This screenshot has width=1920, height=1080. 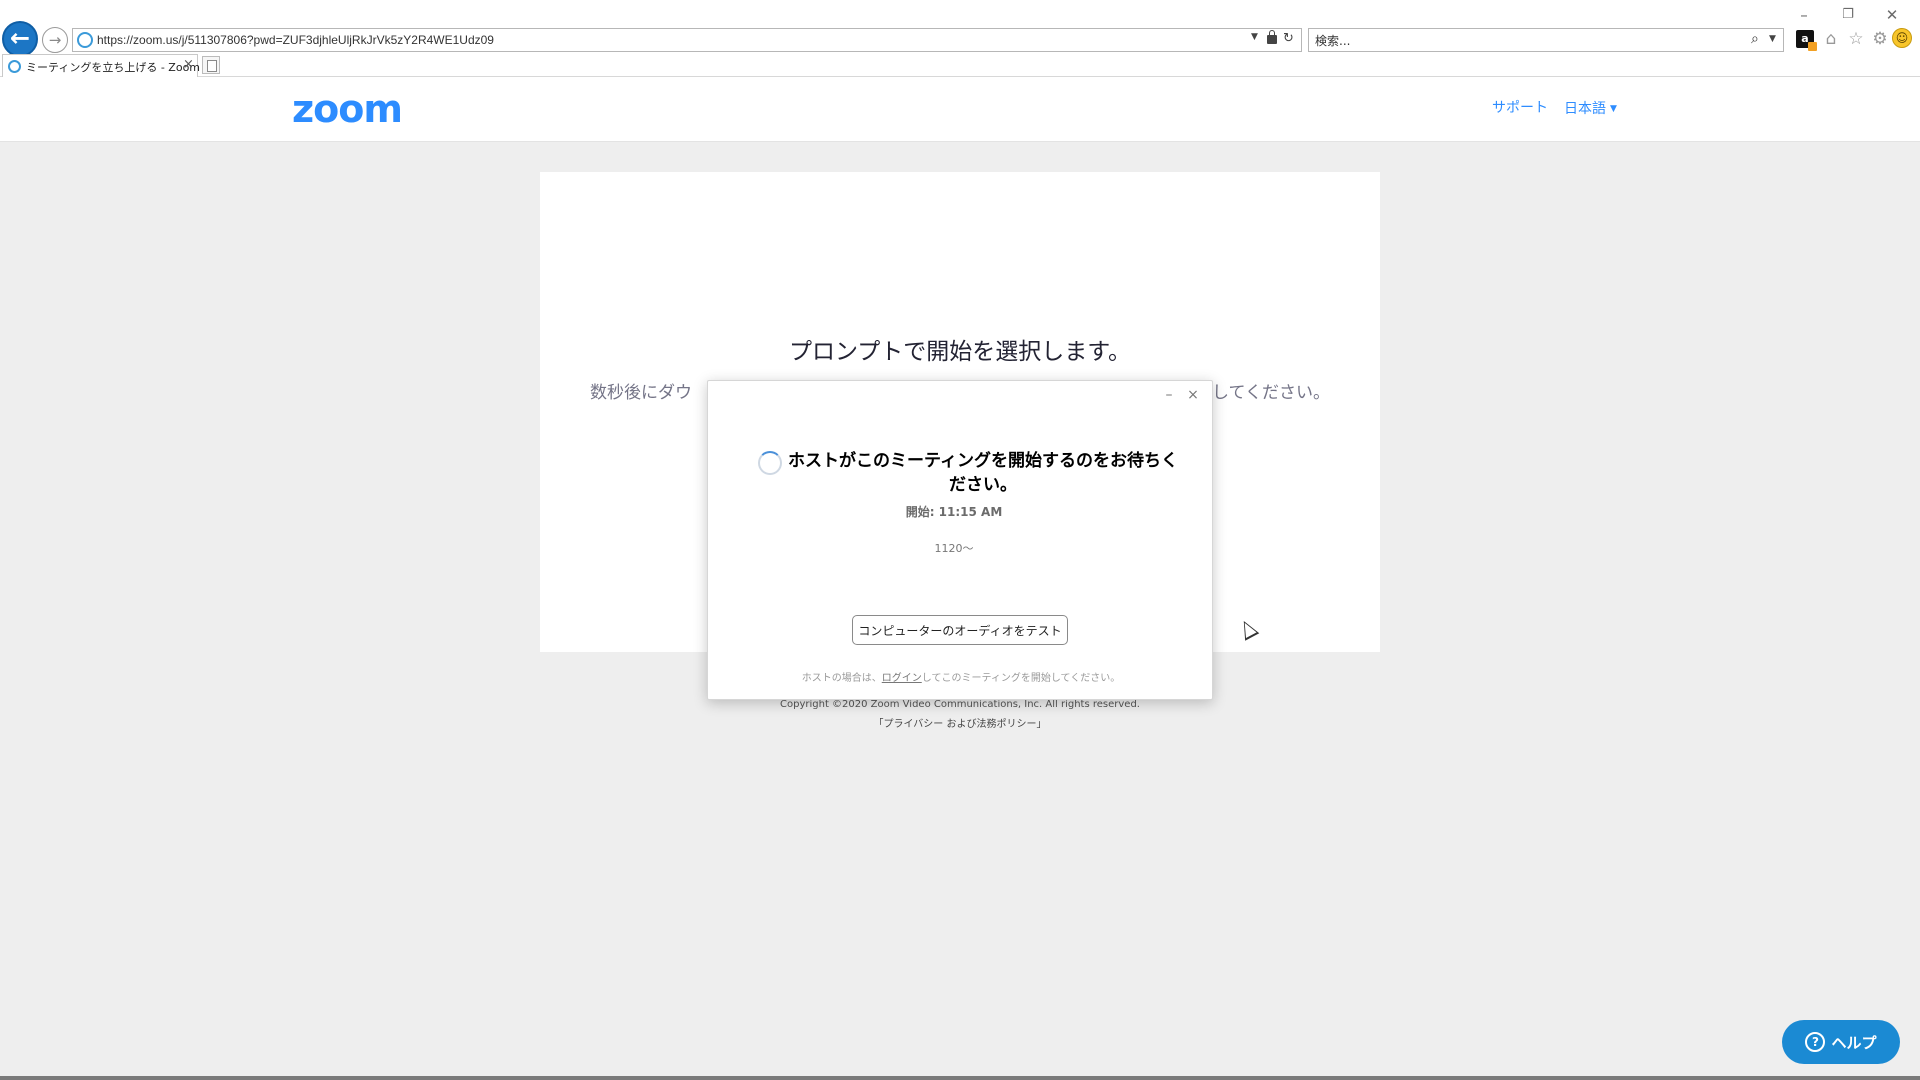 I want to click on tab-strip: ミーティングを立ち上げる - Zoom ×, so click(x=960, y=65).